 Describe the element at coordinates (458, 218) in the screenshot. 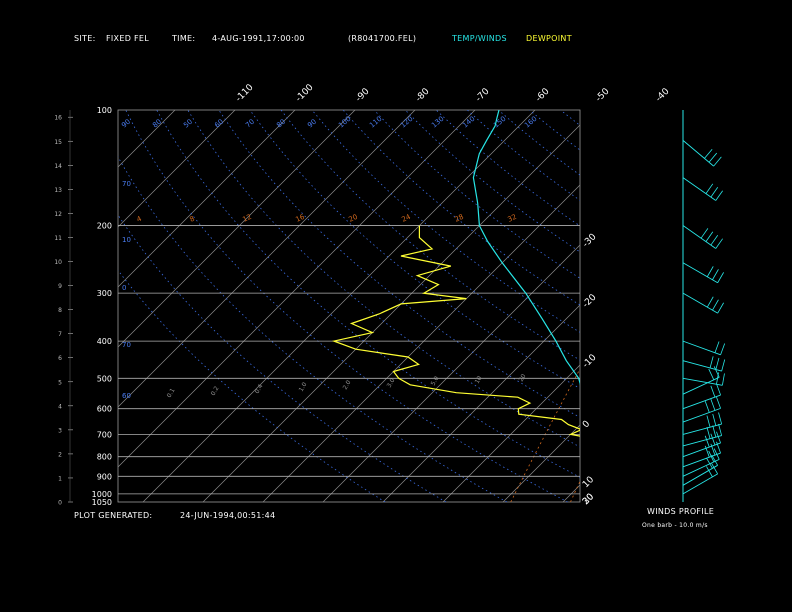

I see `mixing-ratio-label: 28` at that location.